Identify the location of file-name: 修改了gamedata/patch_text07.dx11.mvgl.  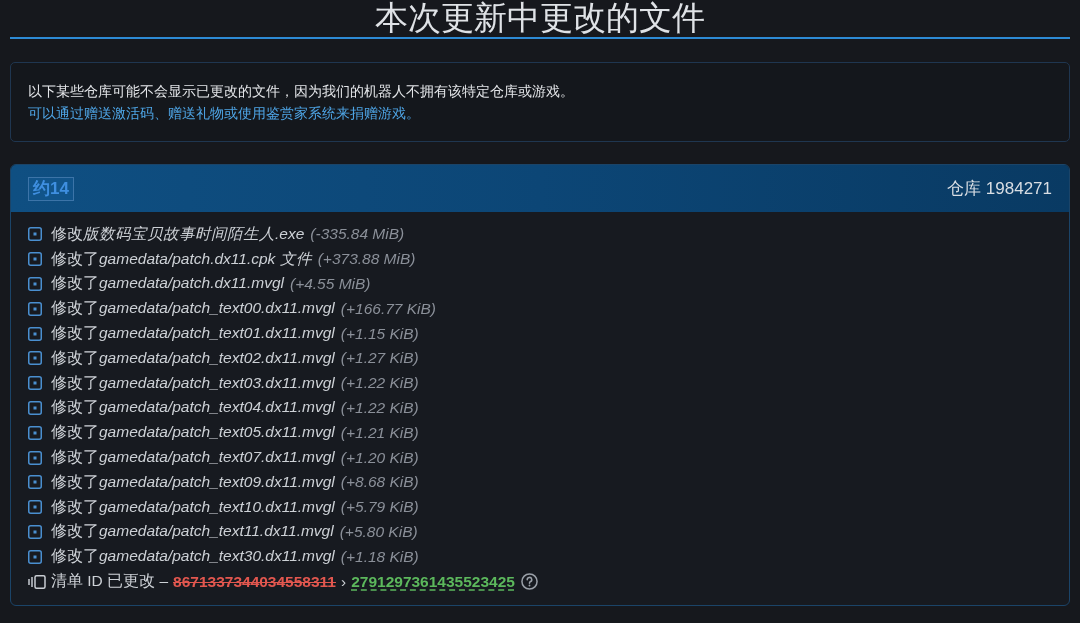
(193, 457).